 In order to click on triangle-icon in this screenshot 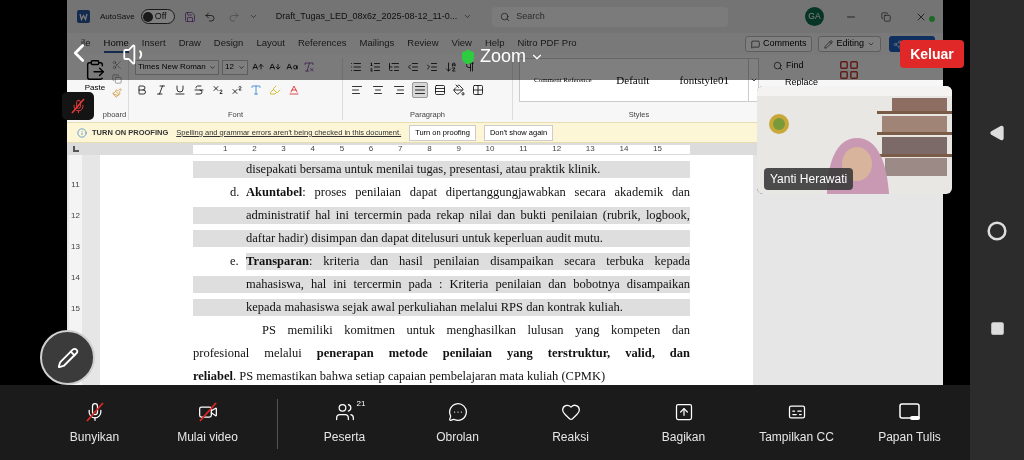, I will do `click(997, 132)`.